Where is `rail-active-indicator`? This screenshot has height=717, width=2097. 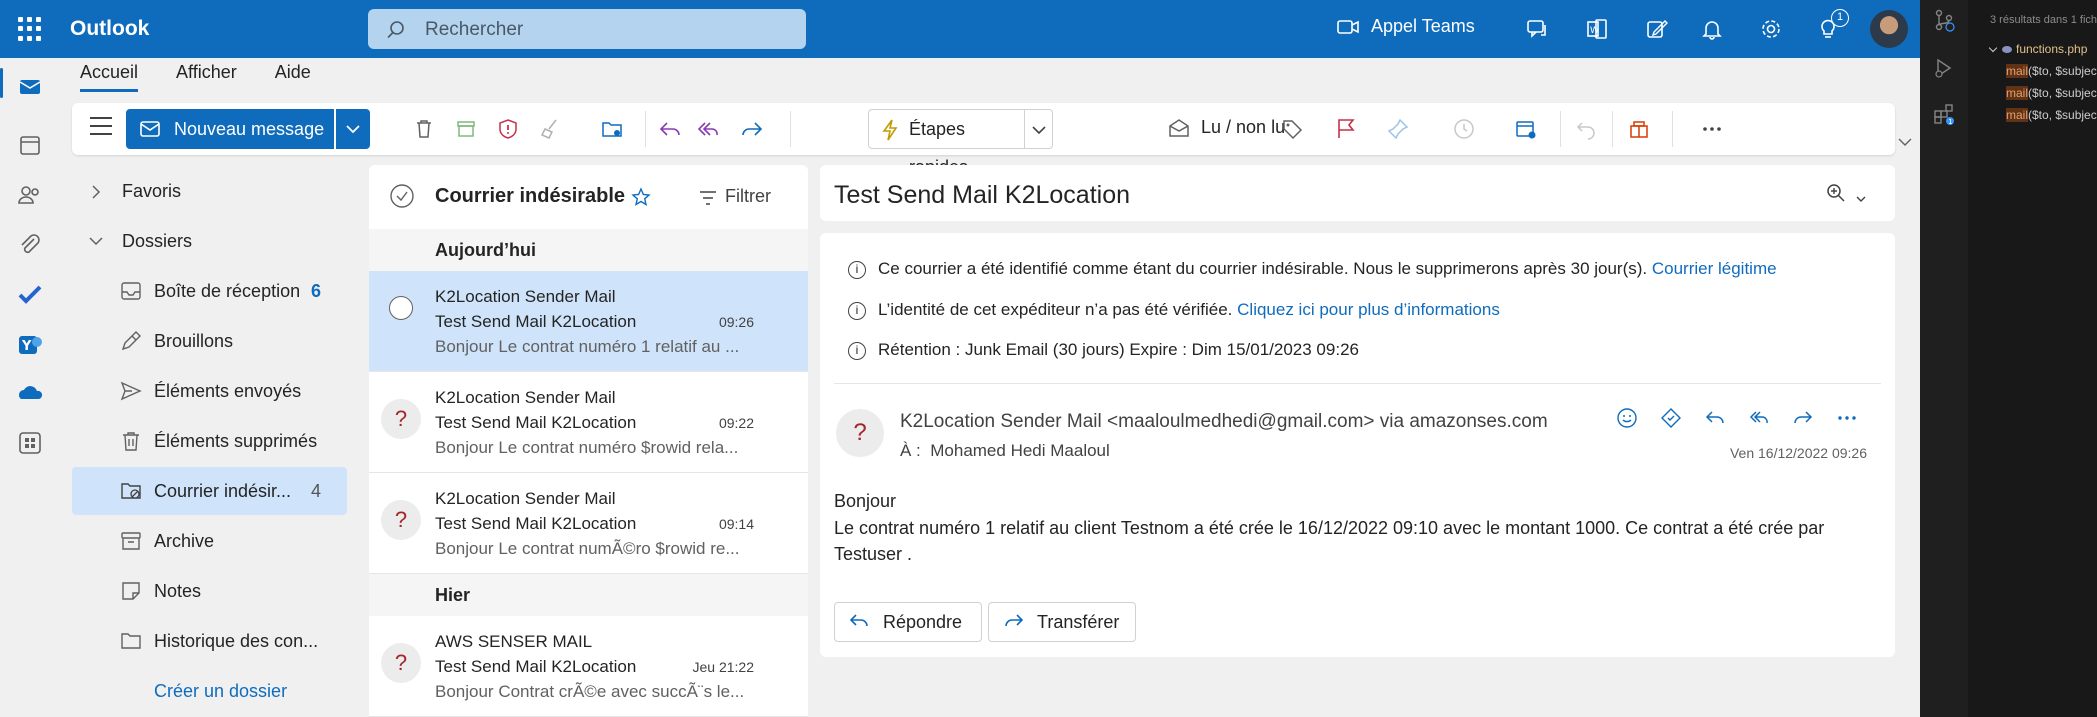
rail-active-indicator is located at coordinates (1, 83).